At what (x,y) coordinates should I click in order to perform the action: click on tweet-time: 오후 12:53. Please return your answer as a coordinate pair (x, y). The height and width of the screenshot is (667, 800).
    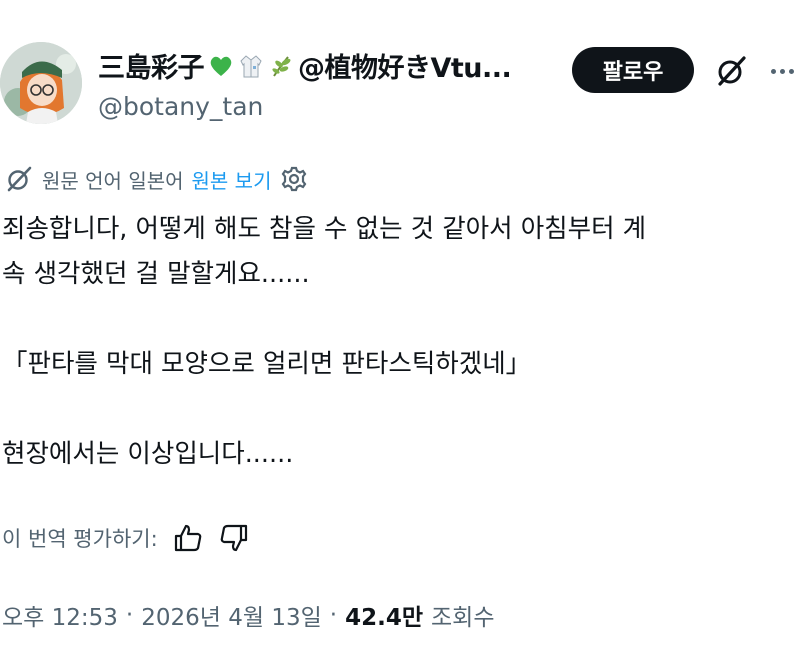
    Looking at the image, I should click on (60, 615).